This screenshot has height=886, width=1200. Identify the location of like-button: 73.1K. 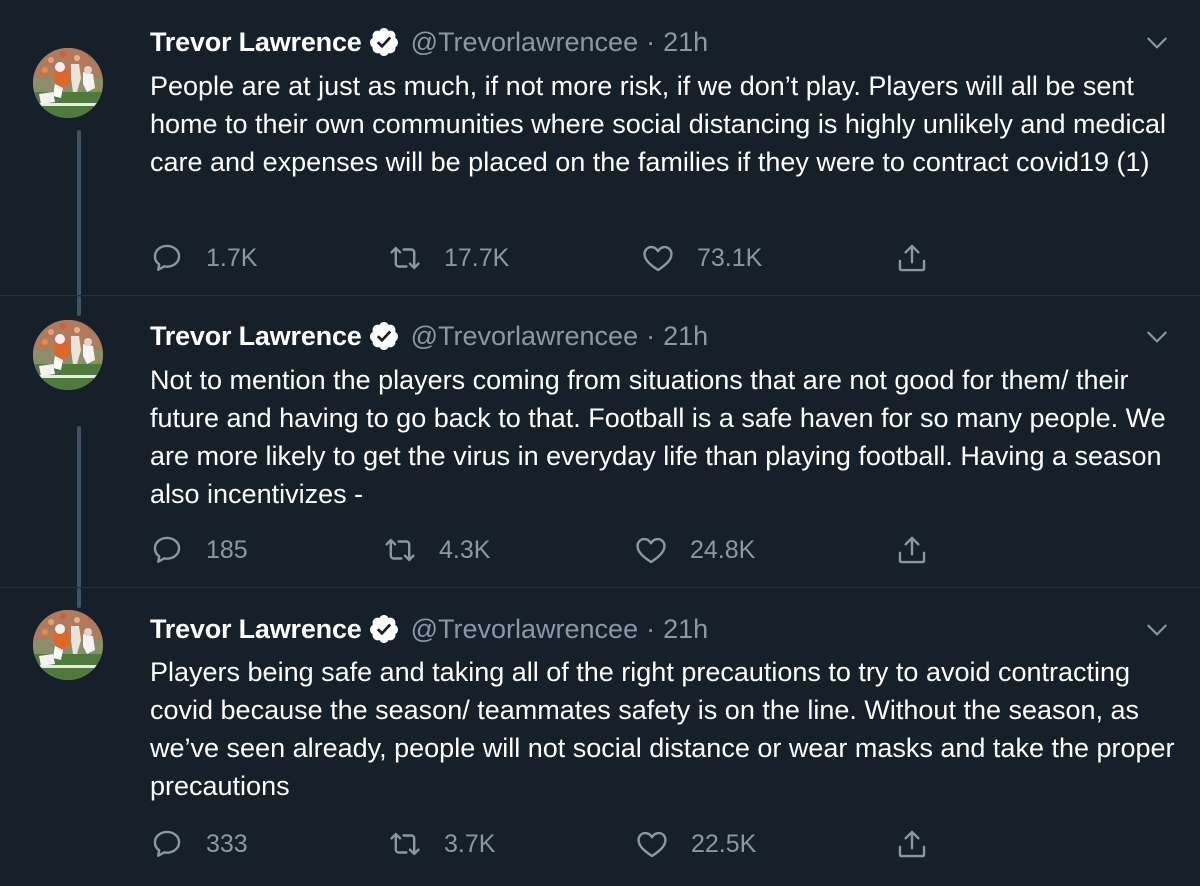
(701, 258).